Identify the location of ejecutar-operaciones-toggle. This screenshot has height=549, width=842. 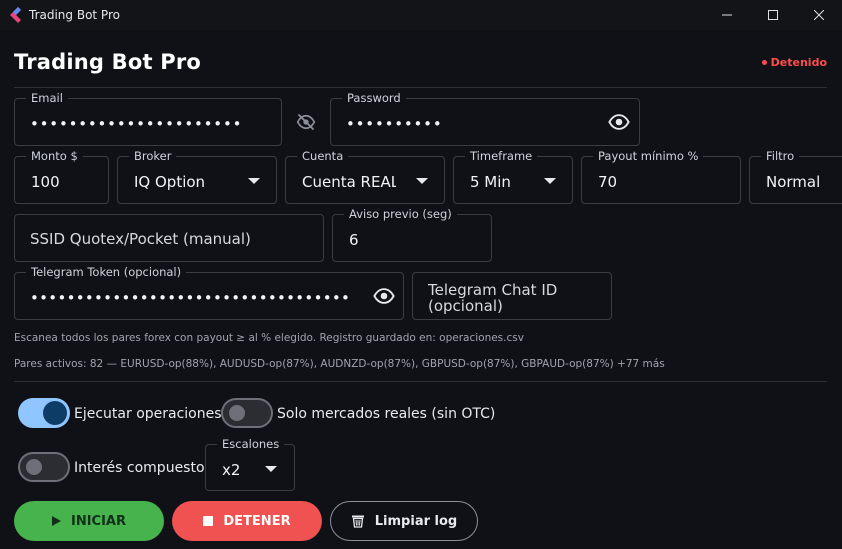
(44, 413).